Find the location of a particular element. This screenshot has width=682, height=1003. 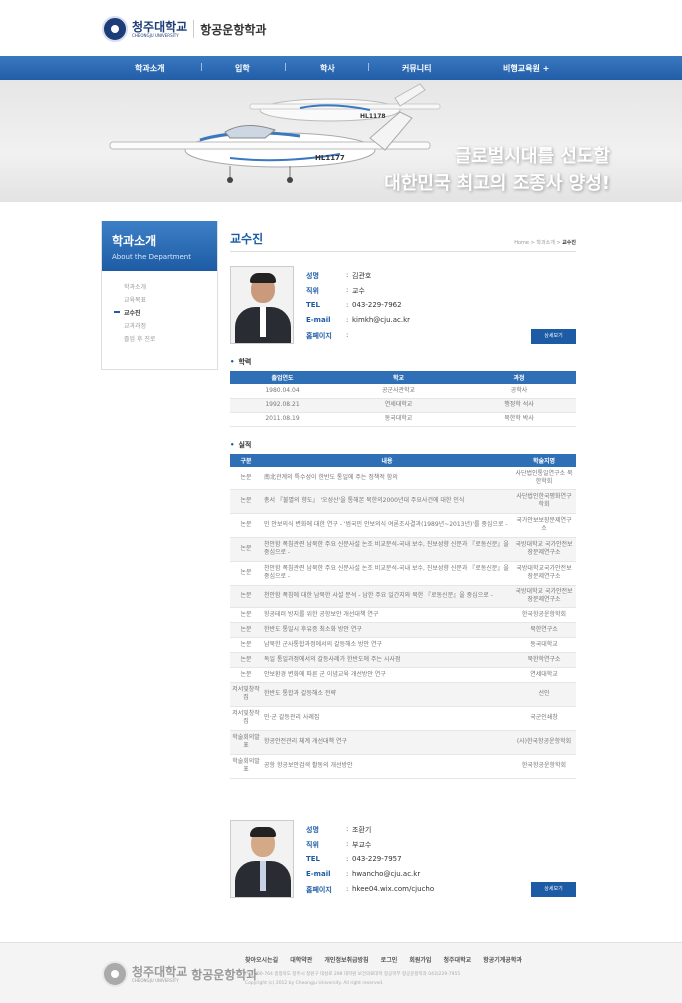

col-header-year: 졸업연도 is located at coordinates (282, 377).